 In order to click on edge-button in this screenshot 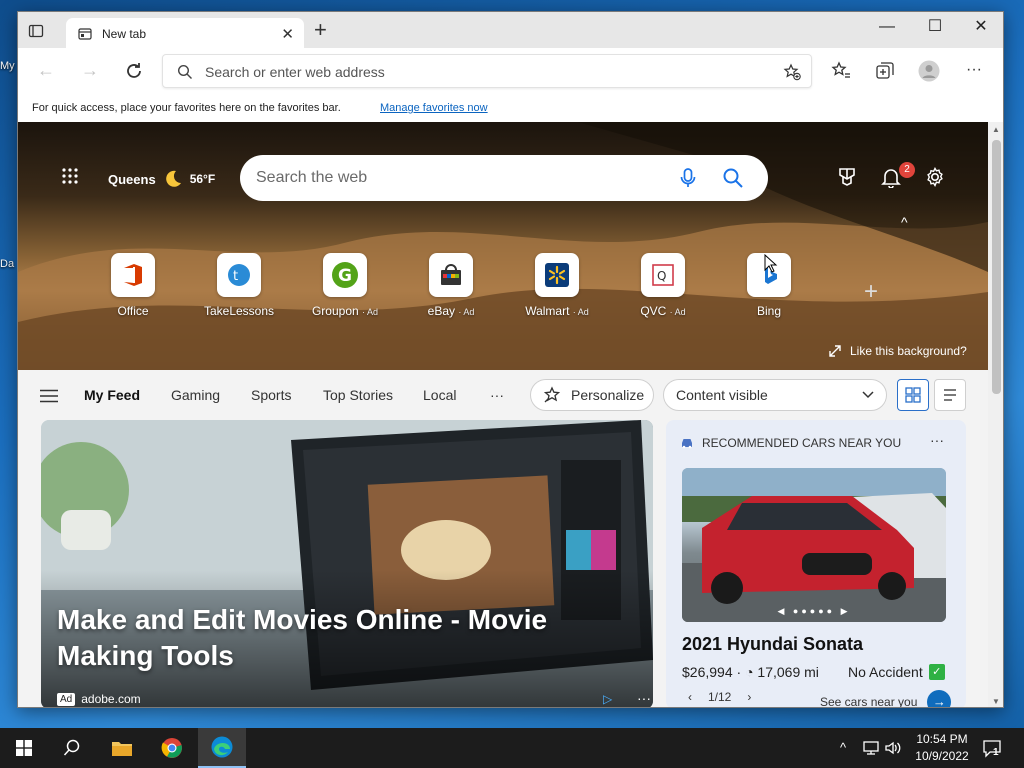, I will do `click(222, 748)`.